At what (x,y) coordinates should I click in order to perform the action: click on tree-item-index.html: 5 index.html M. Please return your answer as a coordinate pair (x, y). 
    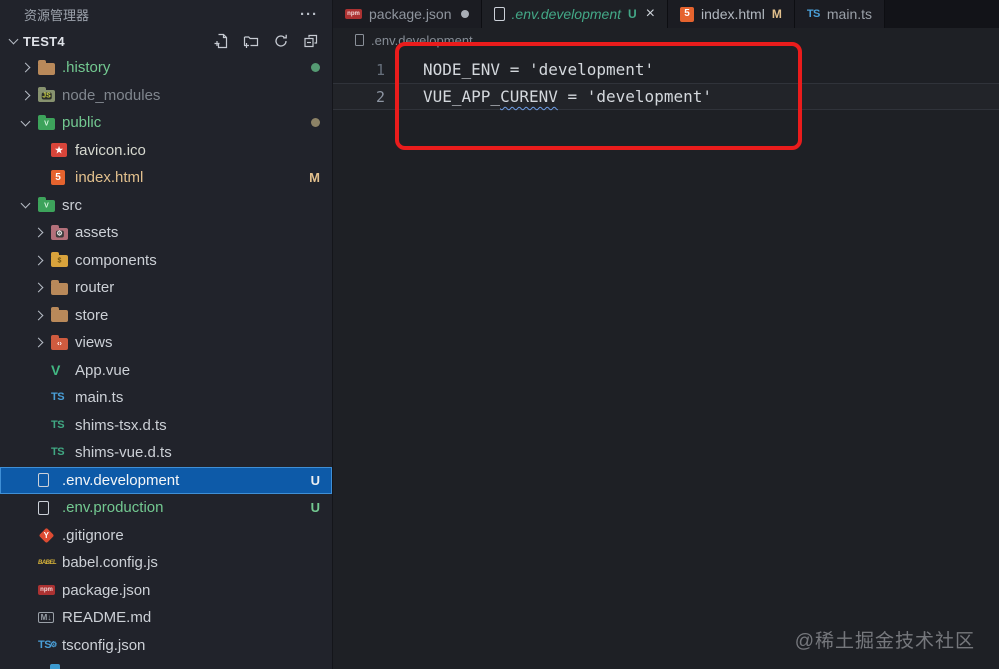
    Looking at the image, I should click on (166, 178).